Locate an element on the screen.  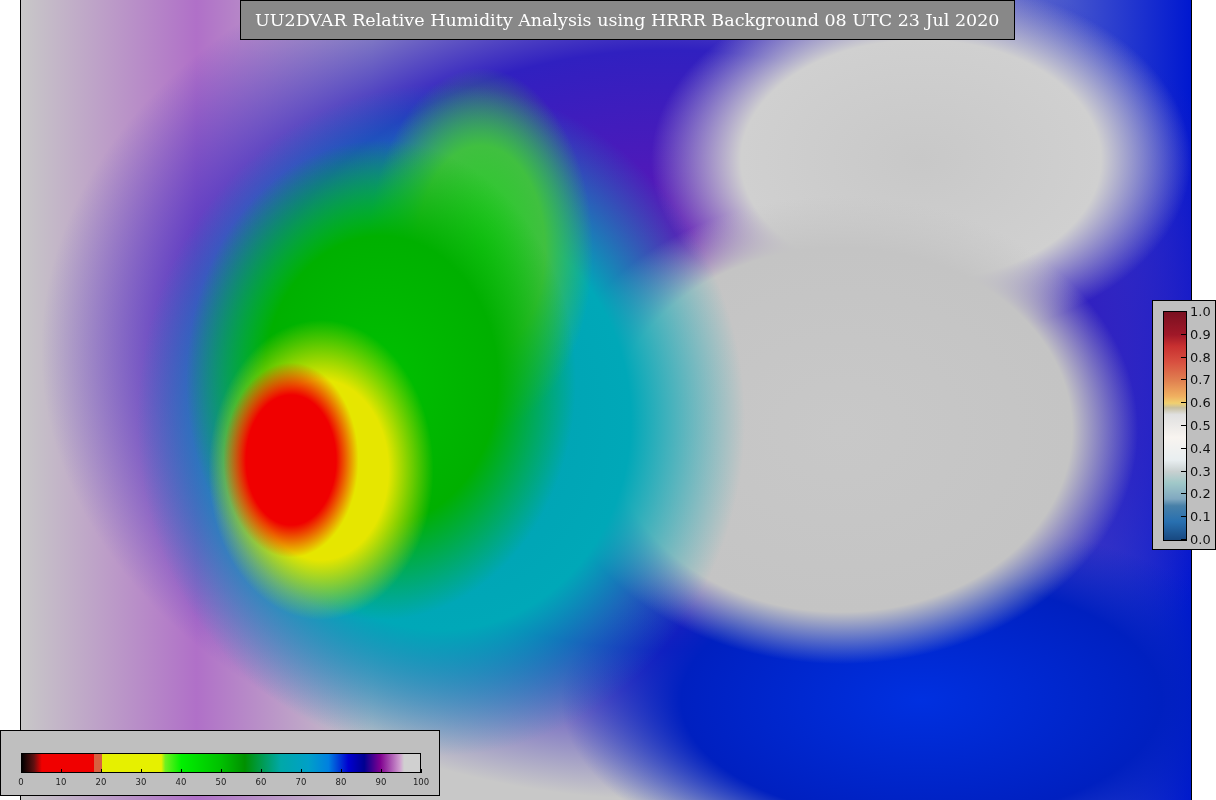
colorbar-tick-label: 10 is located at coordinates (61, 782).